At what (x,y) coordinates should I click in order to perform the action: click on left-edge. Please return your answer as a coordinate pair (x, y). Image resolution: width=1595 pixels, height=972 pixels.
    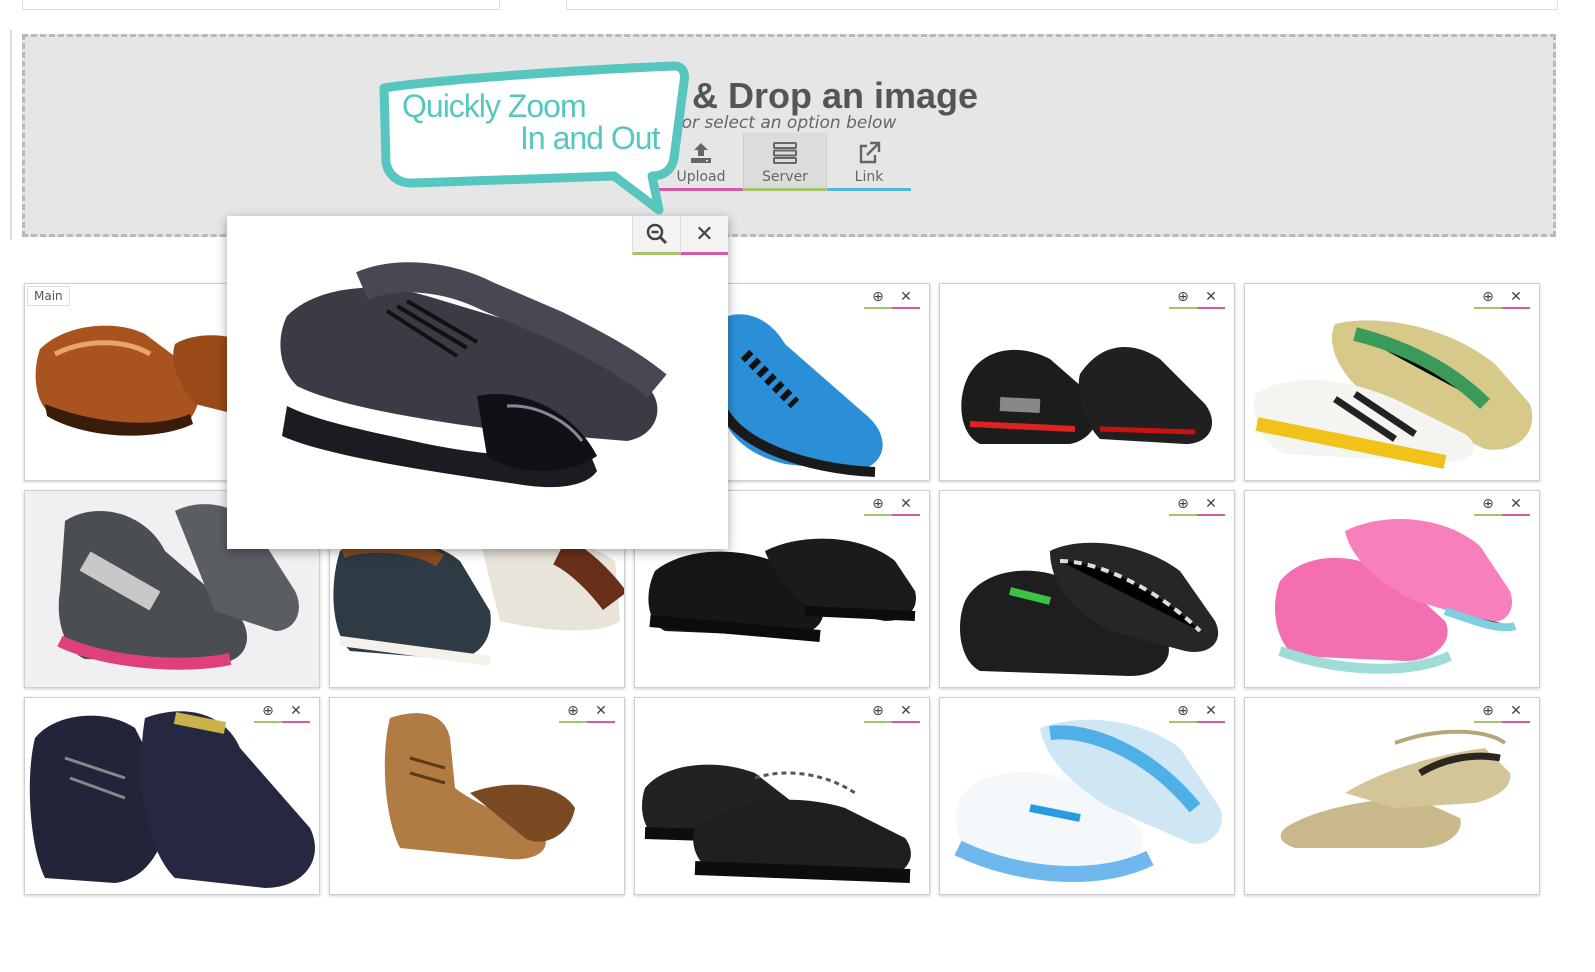
    Looking at the image, I should click on (6, 135).